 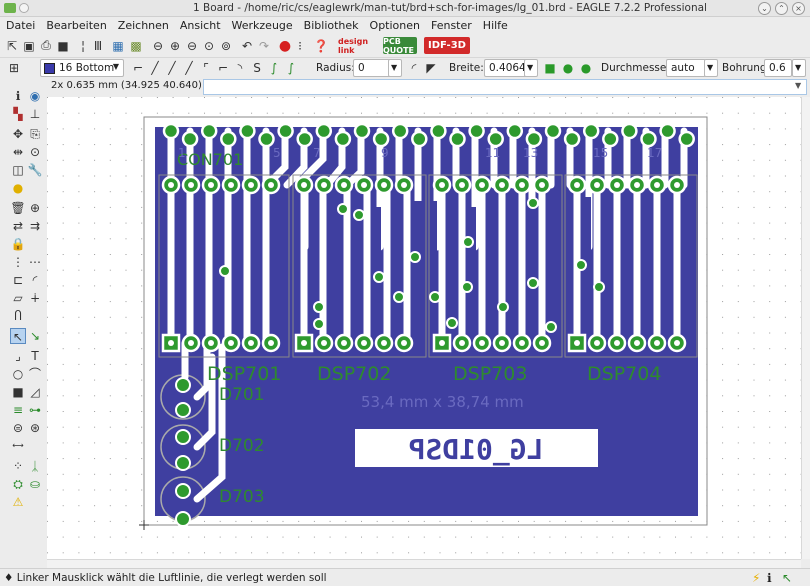 What do you see at coordinates (531, 68) in the screenshot?
I see `width-dropdown-icon: ▼` at bounding box center [531, 68].